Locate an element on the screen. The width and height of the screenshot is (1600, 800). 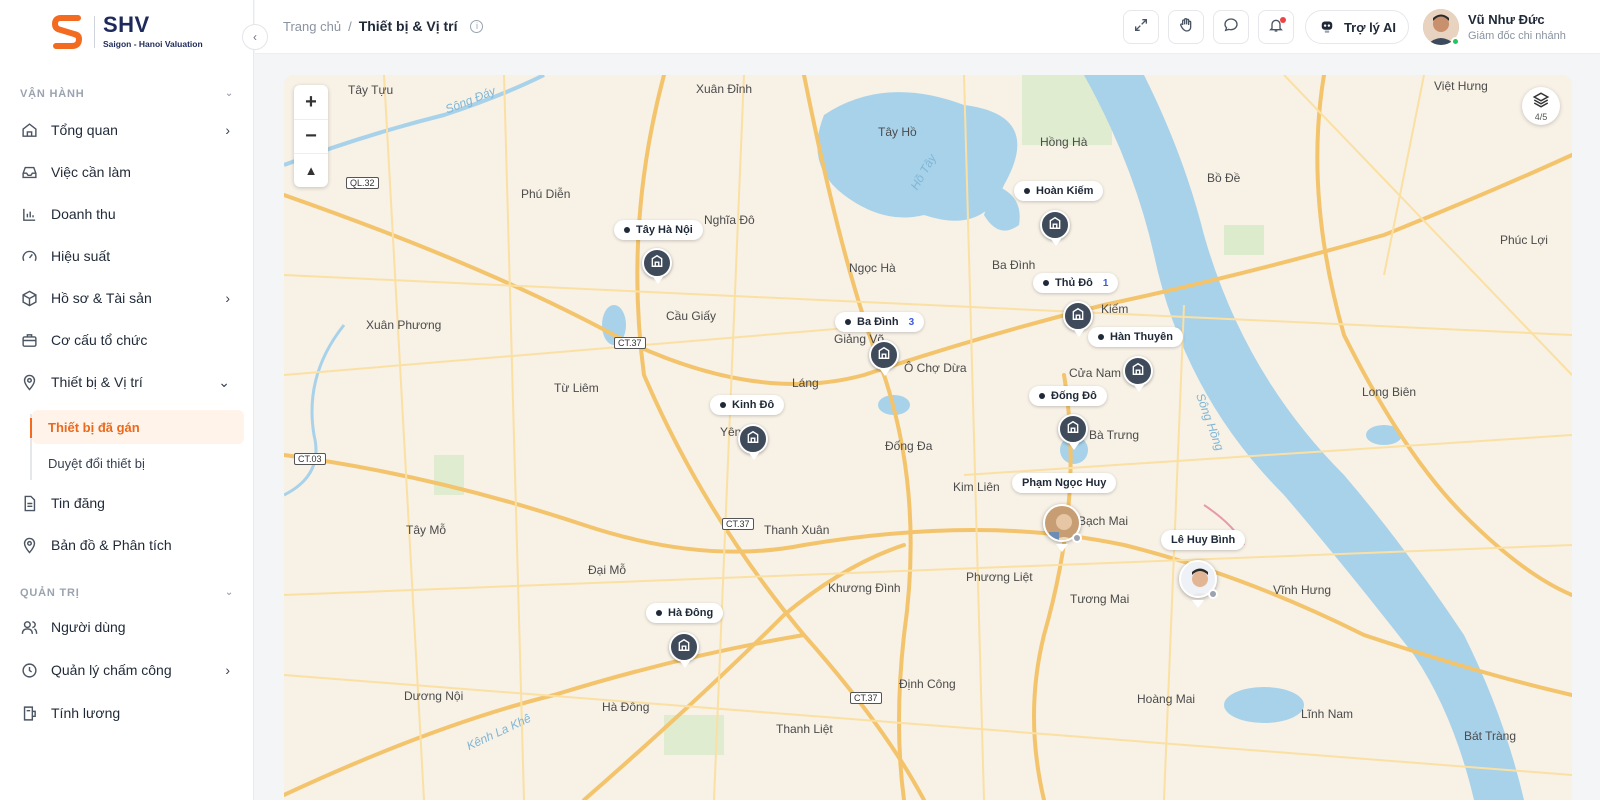
sidebar-item-overview: Tổng quan › is located at coordinates (129, 130).